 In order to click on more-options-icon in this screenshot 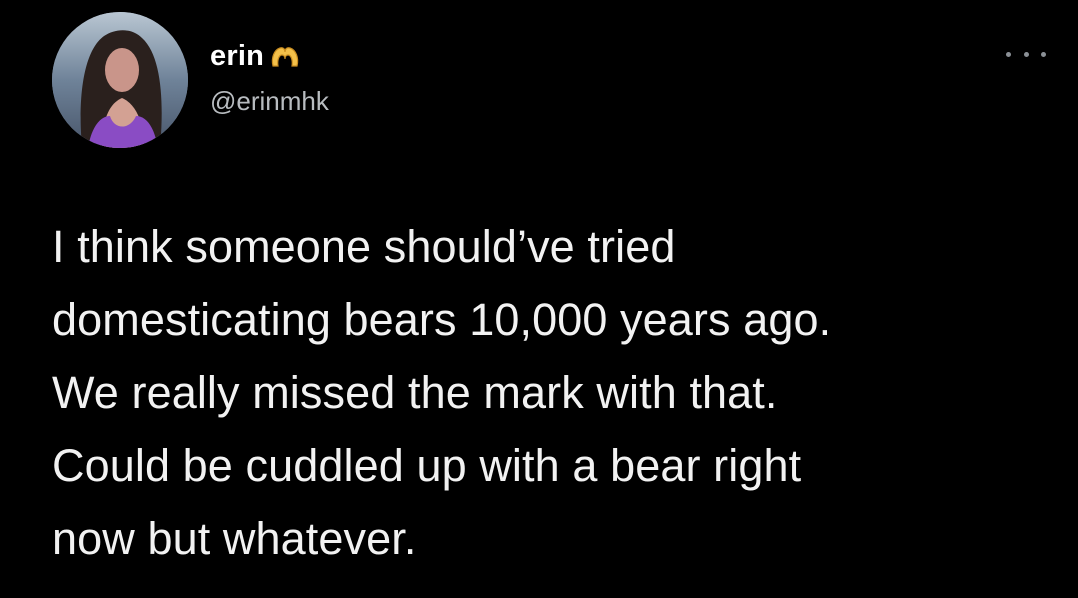, I will do `click(1026, 54)`.